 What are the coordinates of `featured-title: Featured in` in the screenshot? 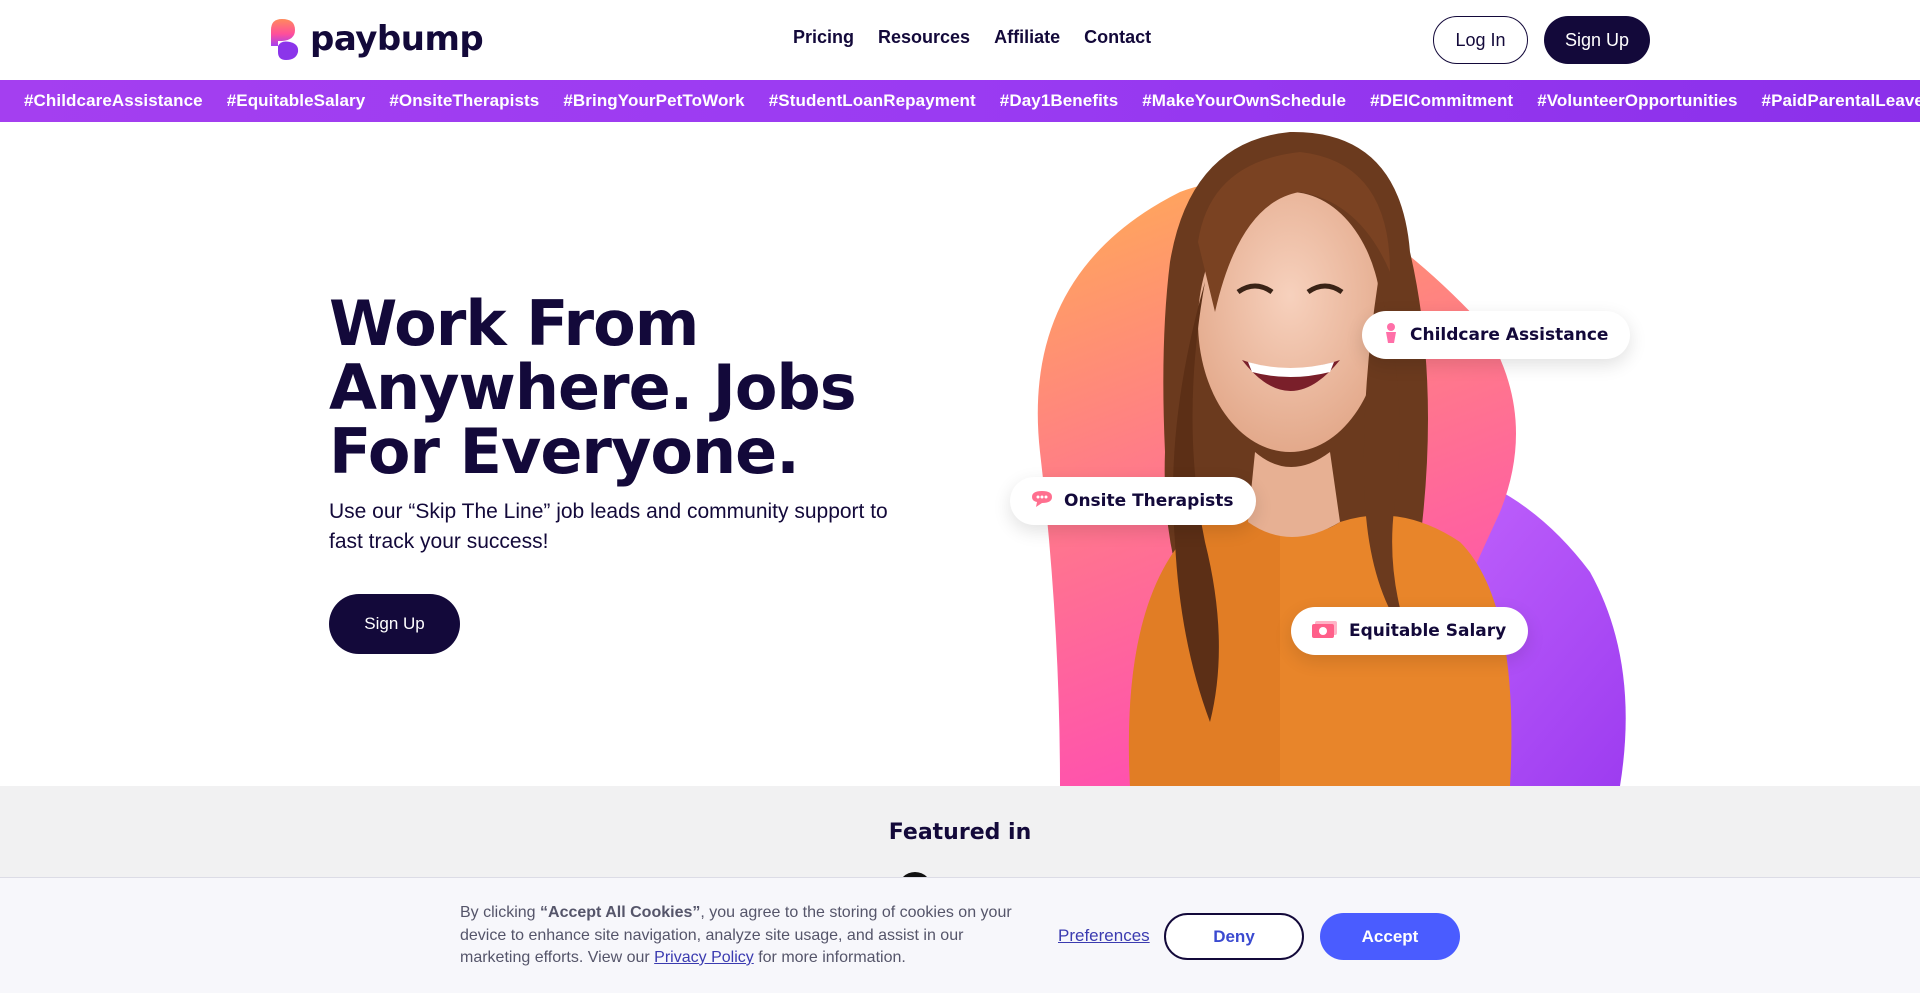 It's located at (960, 832).